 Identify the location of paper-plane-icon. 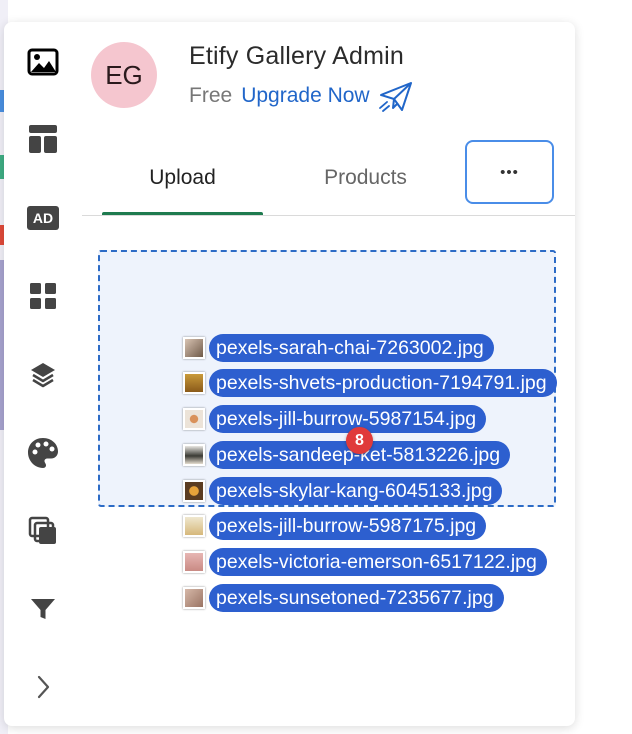
(396, 96).